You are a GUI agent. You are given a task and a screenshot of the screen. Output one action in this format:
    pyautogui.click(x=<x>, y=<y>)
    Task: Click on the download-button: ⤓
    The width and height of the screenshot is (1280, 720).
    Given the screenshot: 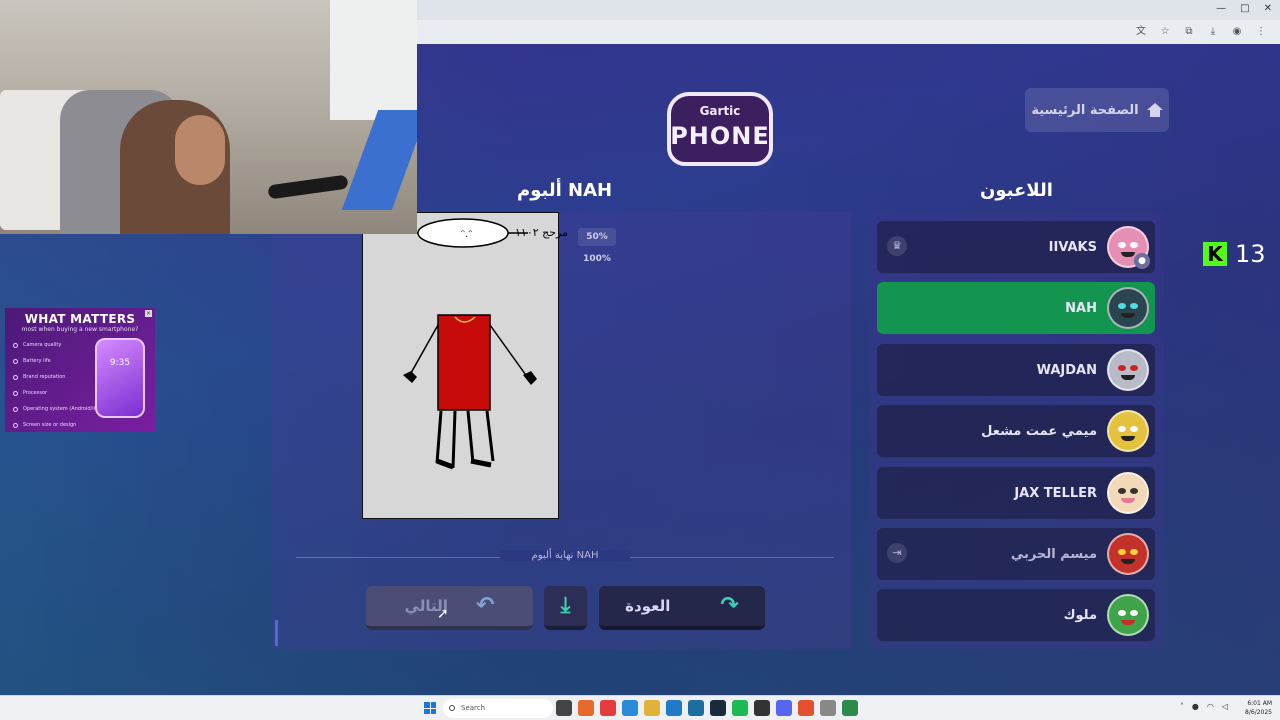 What is the action you would take?
    pyautogui.click(x=565, y=608)
    